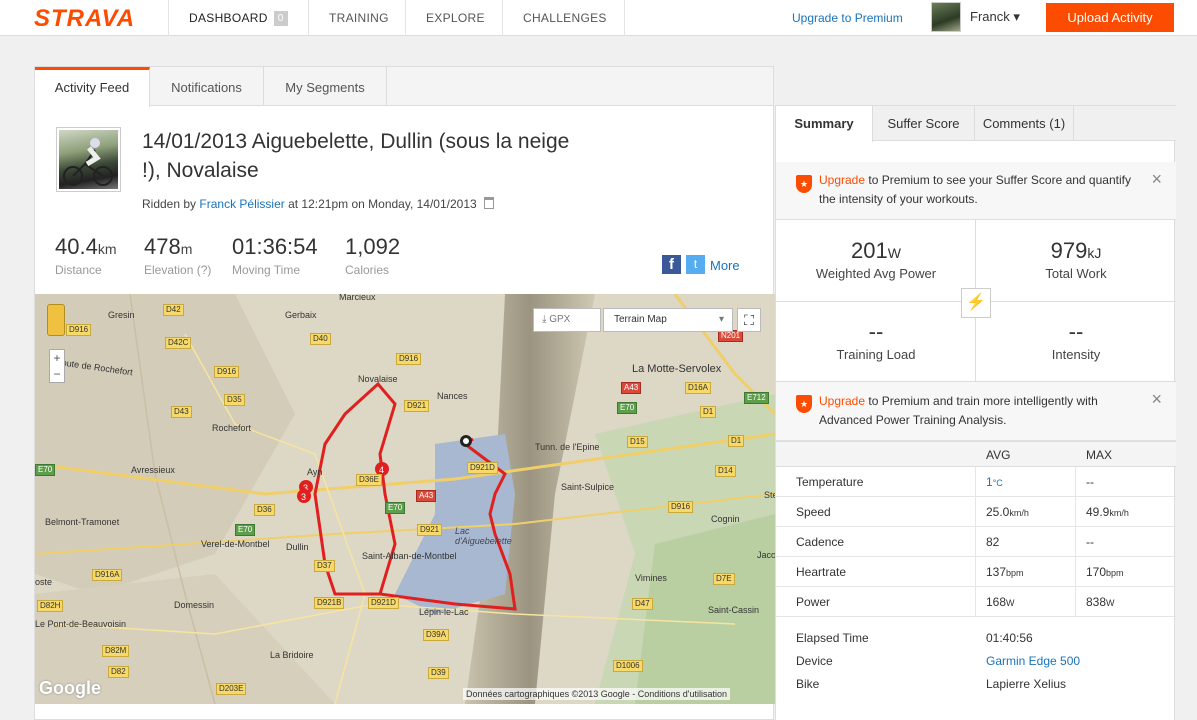  I want to click on calories-label: Calories, so click(367, 270).